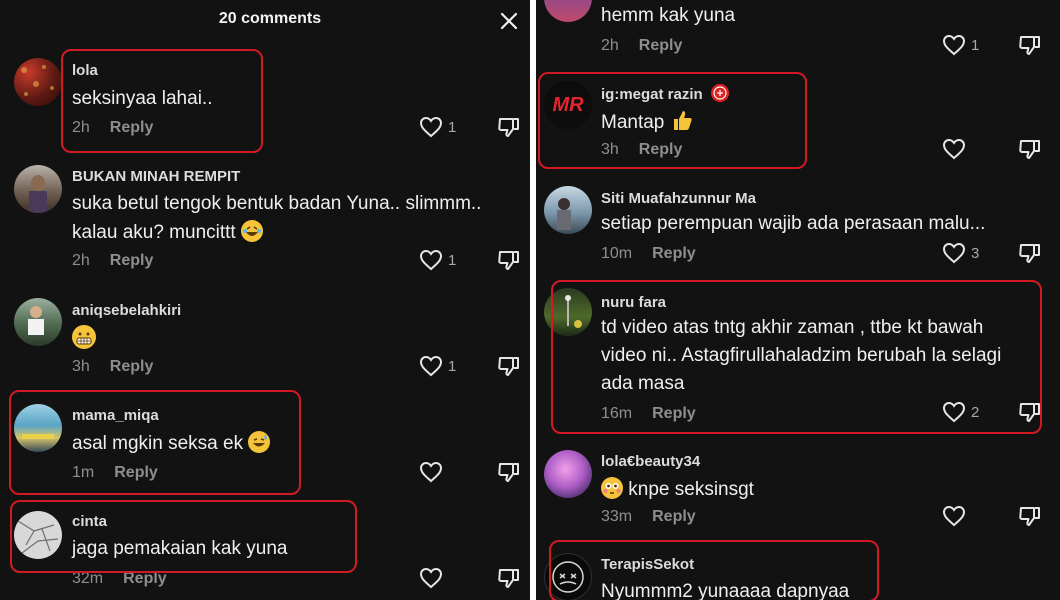 The image size is (1060, 600). What do you see at coordinates (119, 579) in the screenshot?
I see `comment-meta: 32m Reply` at bounding box center [119, 579].